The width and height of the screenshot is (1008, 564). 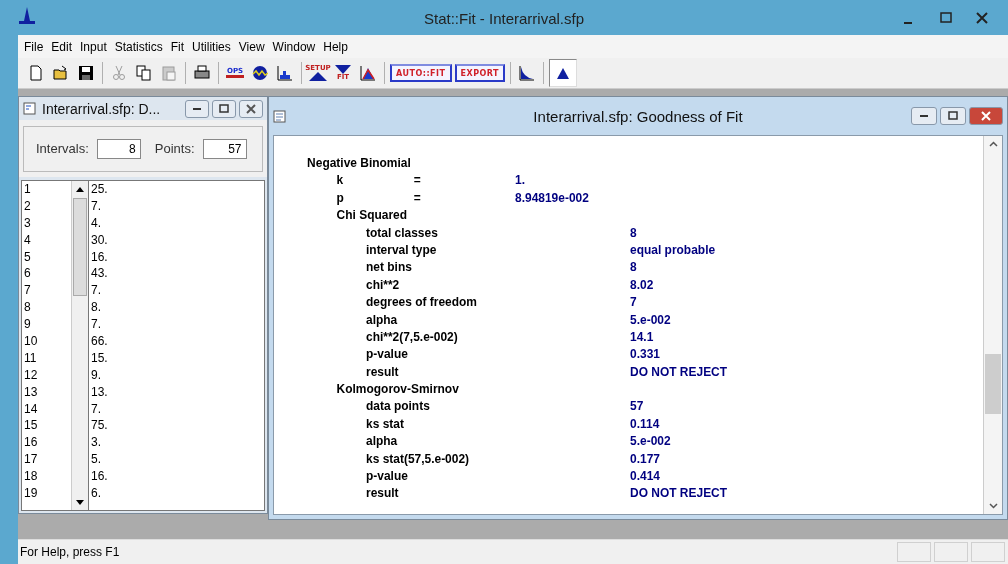 What do you see at coordinates (527, 73) in the screenshot?
I see `decay-curve-icon` at bounding box center [527, 73].